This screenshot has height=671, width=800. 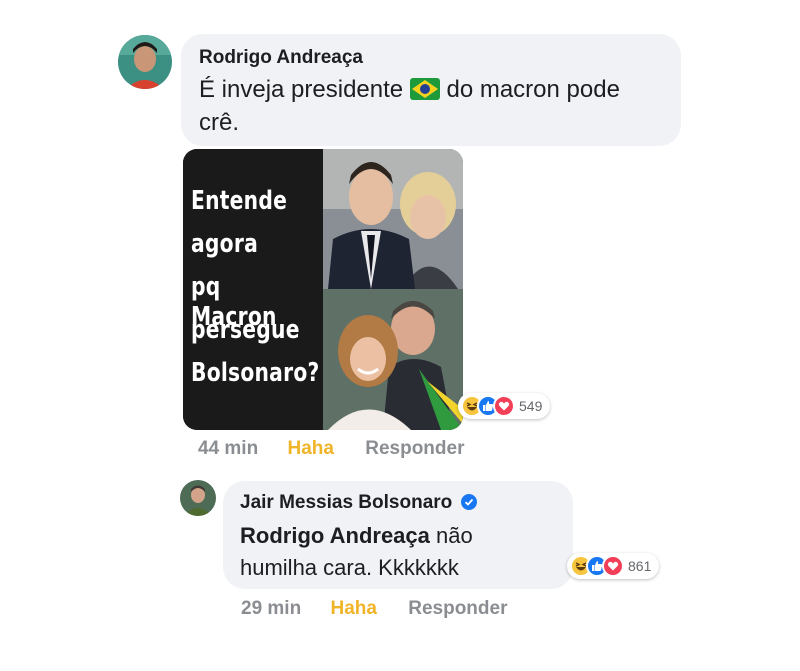 I want to click on reaction-count: 861, so click(x=640, y=566).